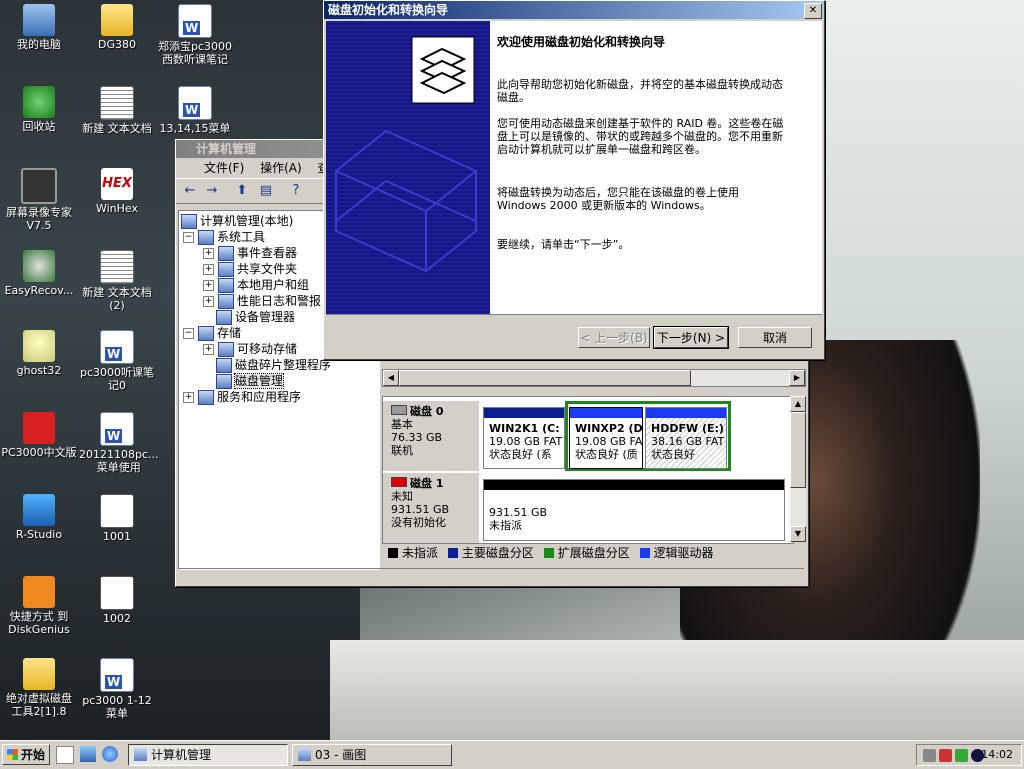 This screenshot has height=769, width=1024. I want to click on legend-logical-swatch, so click(644, 553).